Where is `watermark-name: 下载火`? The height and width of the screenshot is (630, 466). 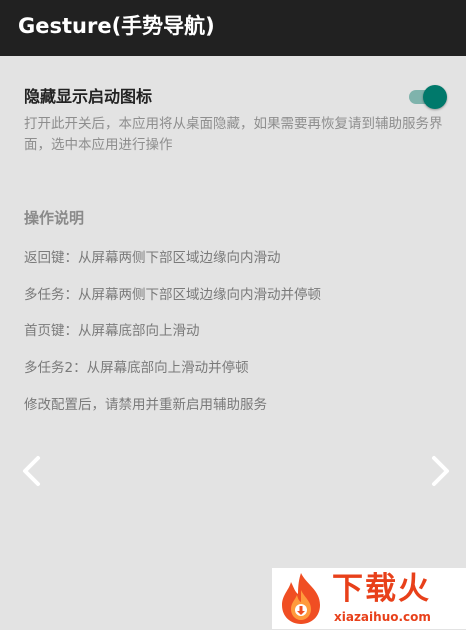
watermark-name: 下载火 is located at coordinates (381, 589).